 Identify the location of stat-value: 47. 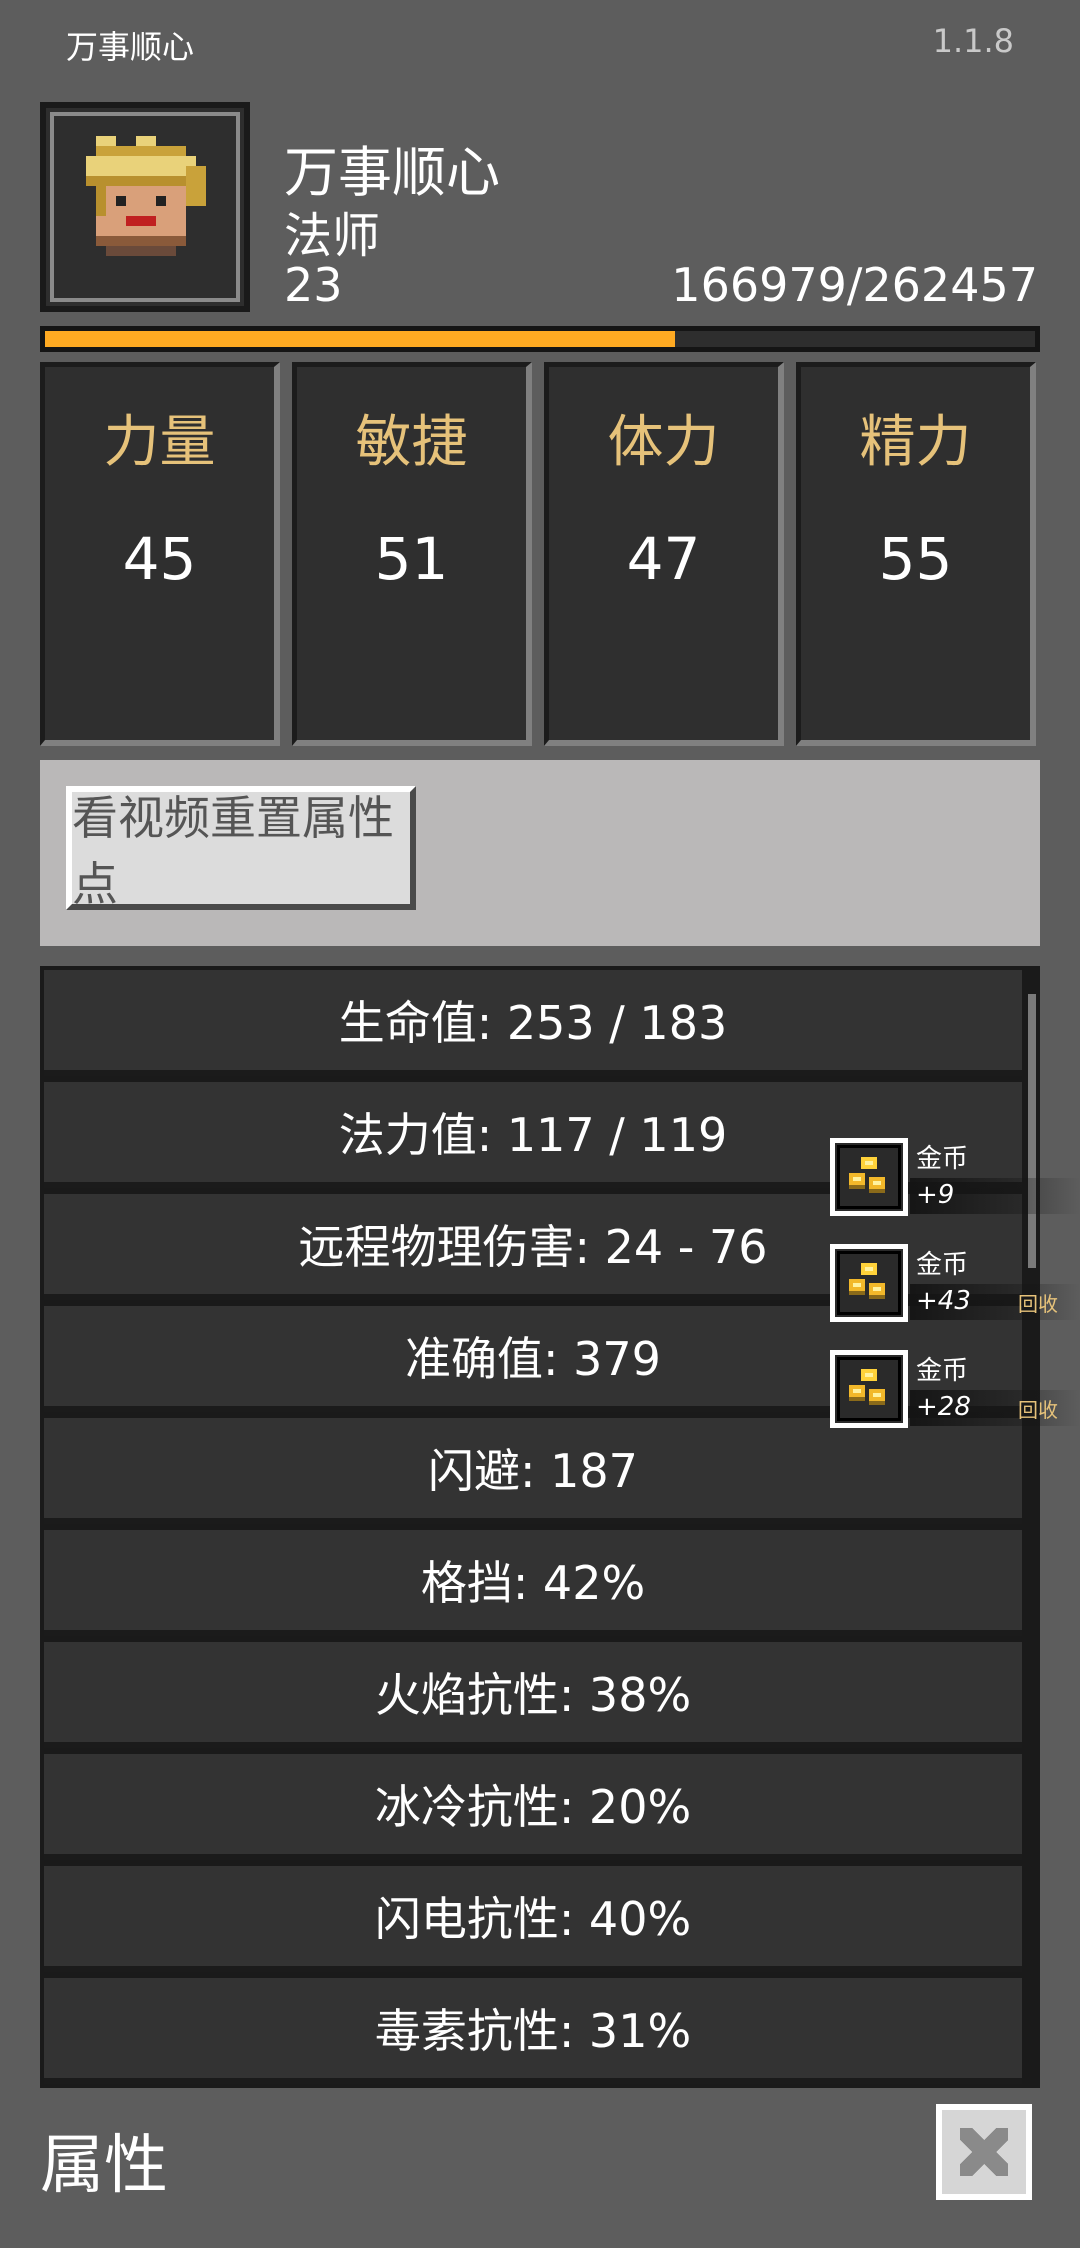
(663, 559).